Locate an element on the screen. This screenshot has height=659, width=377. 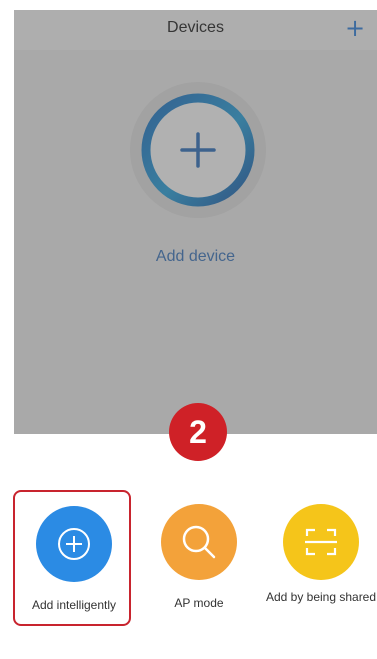
add-device-button is located at coordinates (198, 150).